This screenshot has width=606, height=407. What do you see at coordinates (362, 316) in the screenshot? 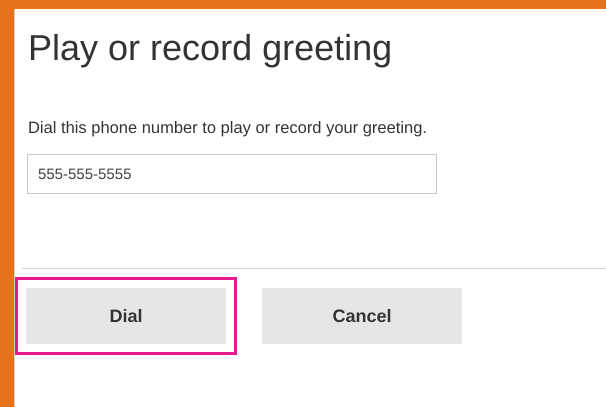
I see `cancel-button: Cancel` at bounding box center [362, 316].